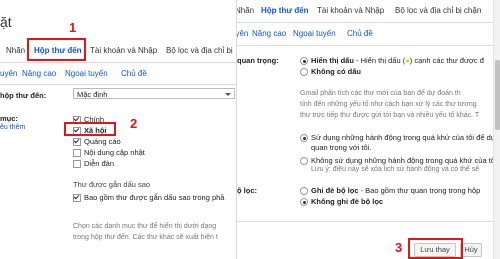  What do you see at coordinates (304, 72) in the screenshot?
I see `markers-none-radio` at bounding box center [304, 72].